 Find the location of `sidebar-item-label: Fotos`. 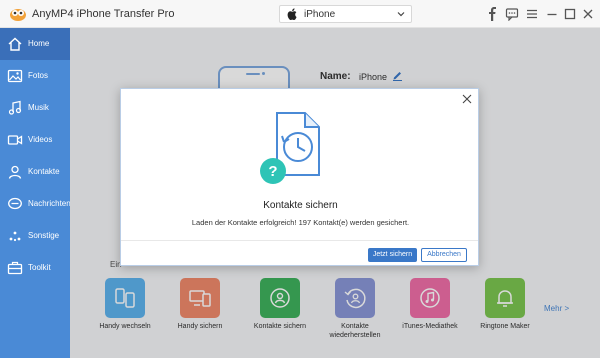

sidebar-item-label: Fotos is located at coordinates (38, 75).